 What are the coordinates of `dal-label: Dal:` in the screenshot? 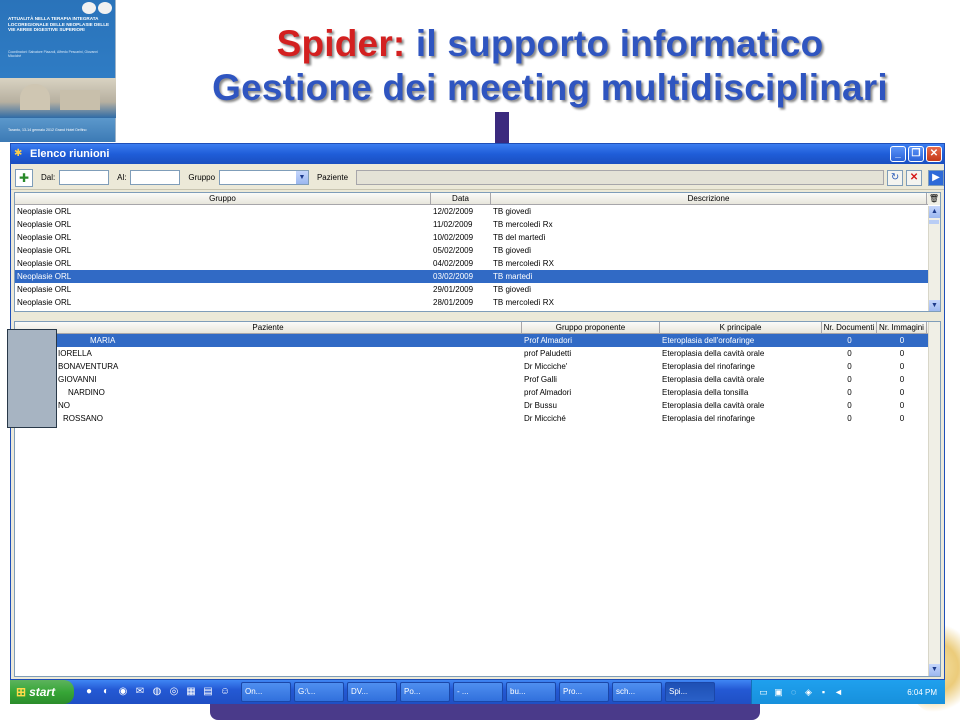 It's located at (48, 177).